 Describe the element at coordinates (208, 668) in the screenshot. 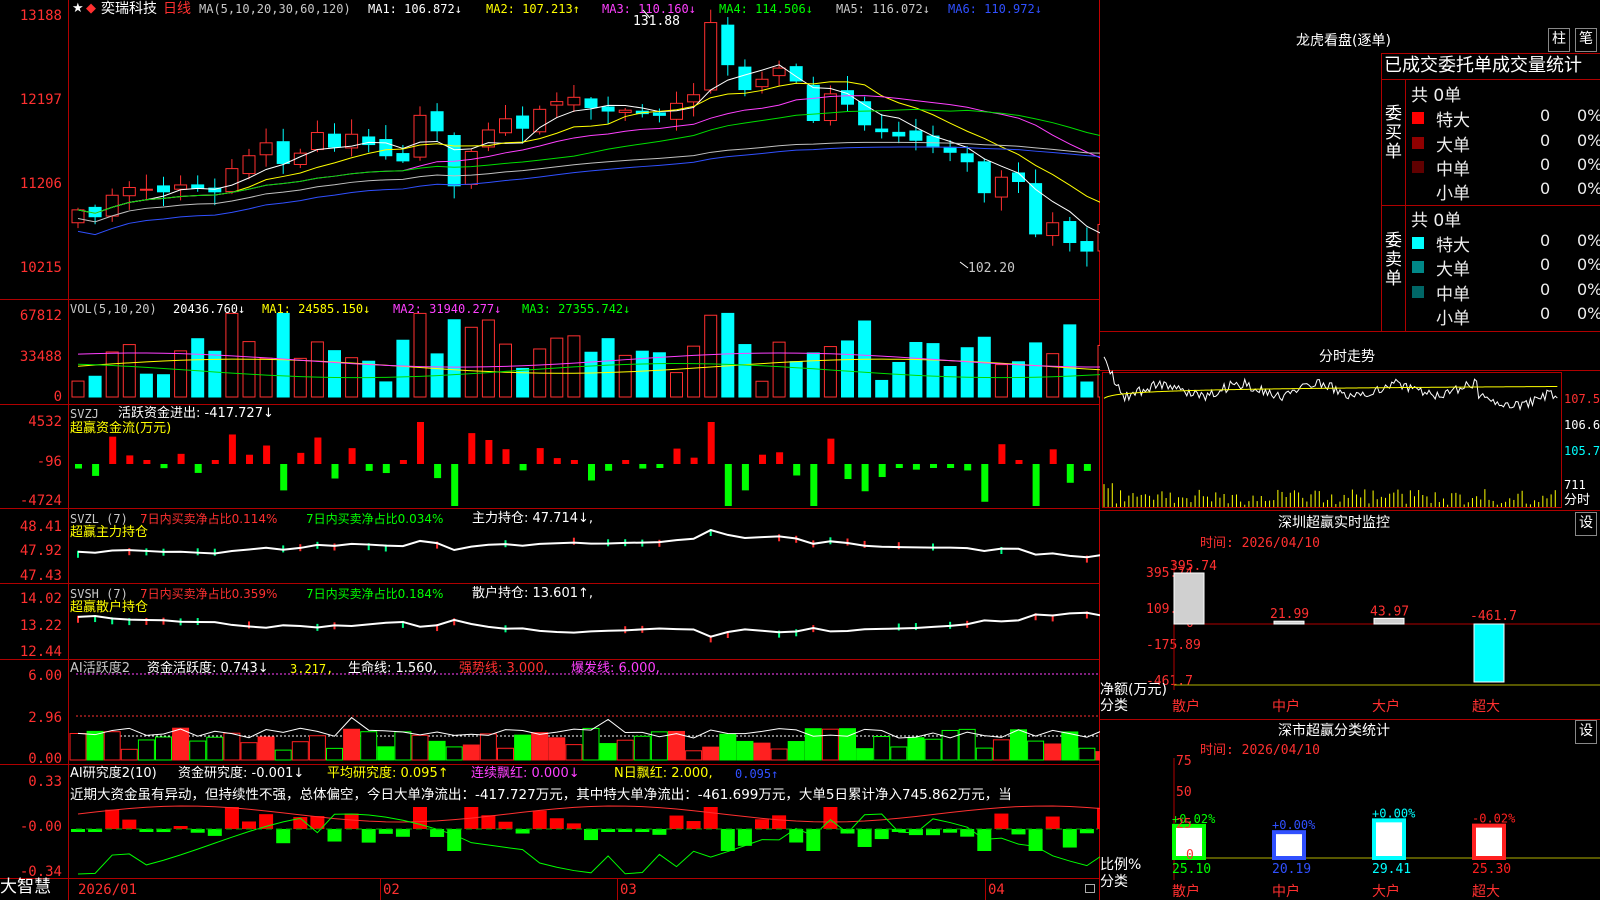

I see `ai1-activity: 资金活跃度: 0.743↓` at that location.